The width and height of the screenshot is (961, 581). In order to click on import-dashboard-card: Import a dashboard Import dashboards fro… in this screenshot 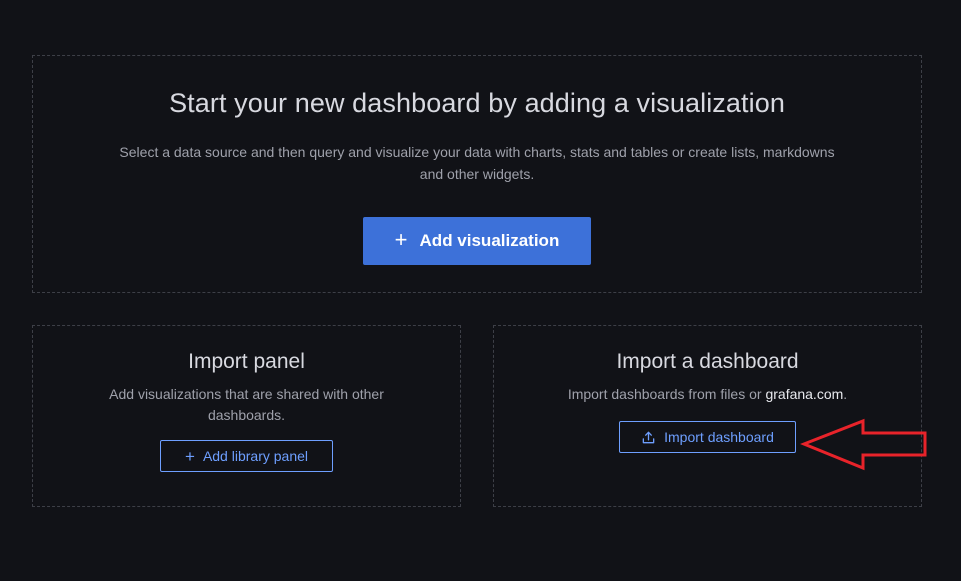, I will do `click(707, 416)`.